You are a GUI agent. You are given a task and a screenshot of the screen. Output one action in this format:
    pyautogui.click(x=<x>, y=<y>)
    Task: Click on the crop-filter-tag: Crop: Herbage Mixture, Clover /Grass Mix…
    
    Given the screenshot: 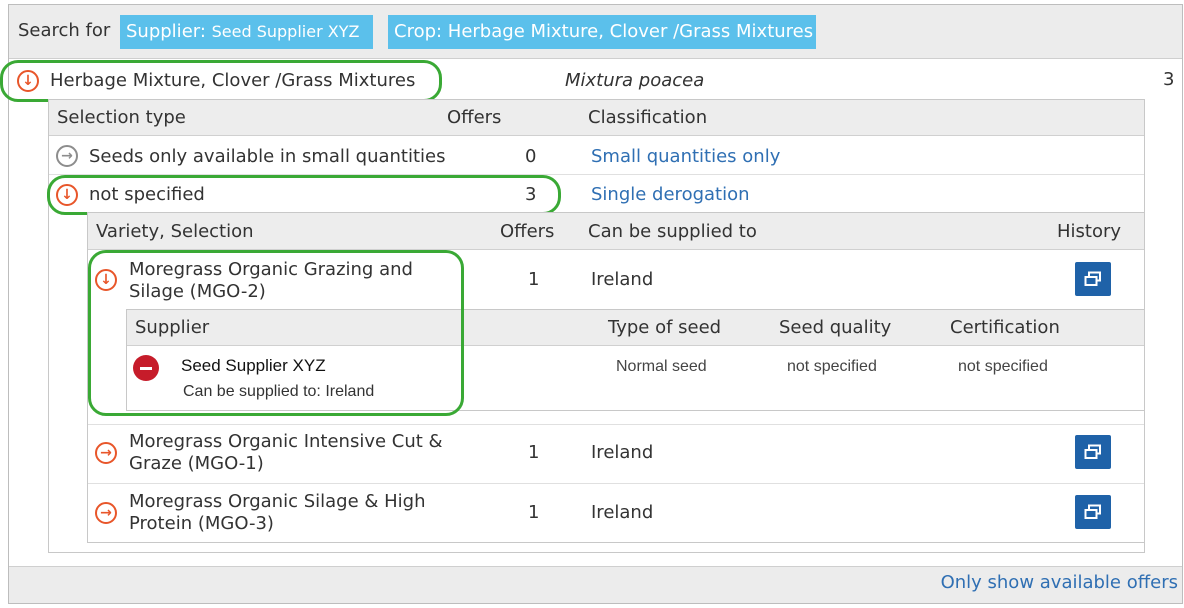 What is the action you would take?
    pyautogui.click(x=602, y=32)
    